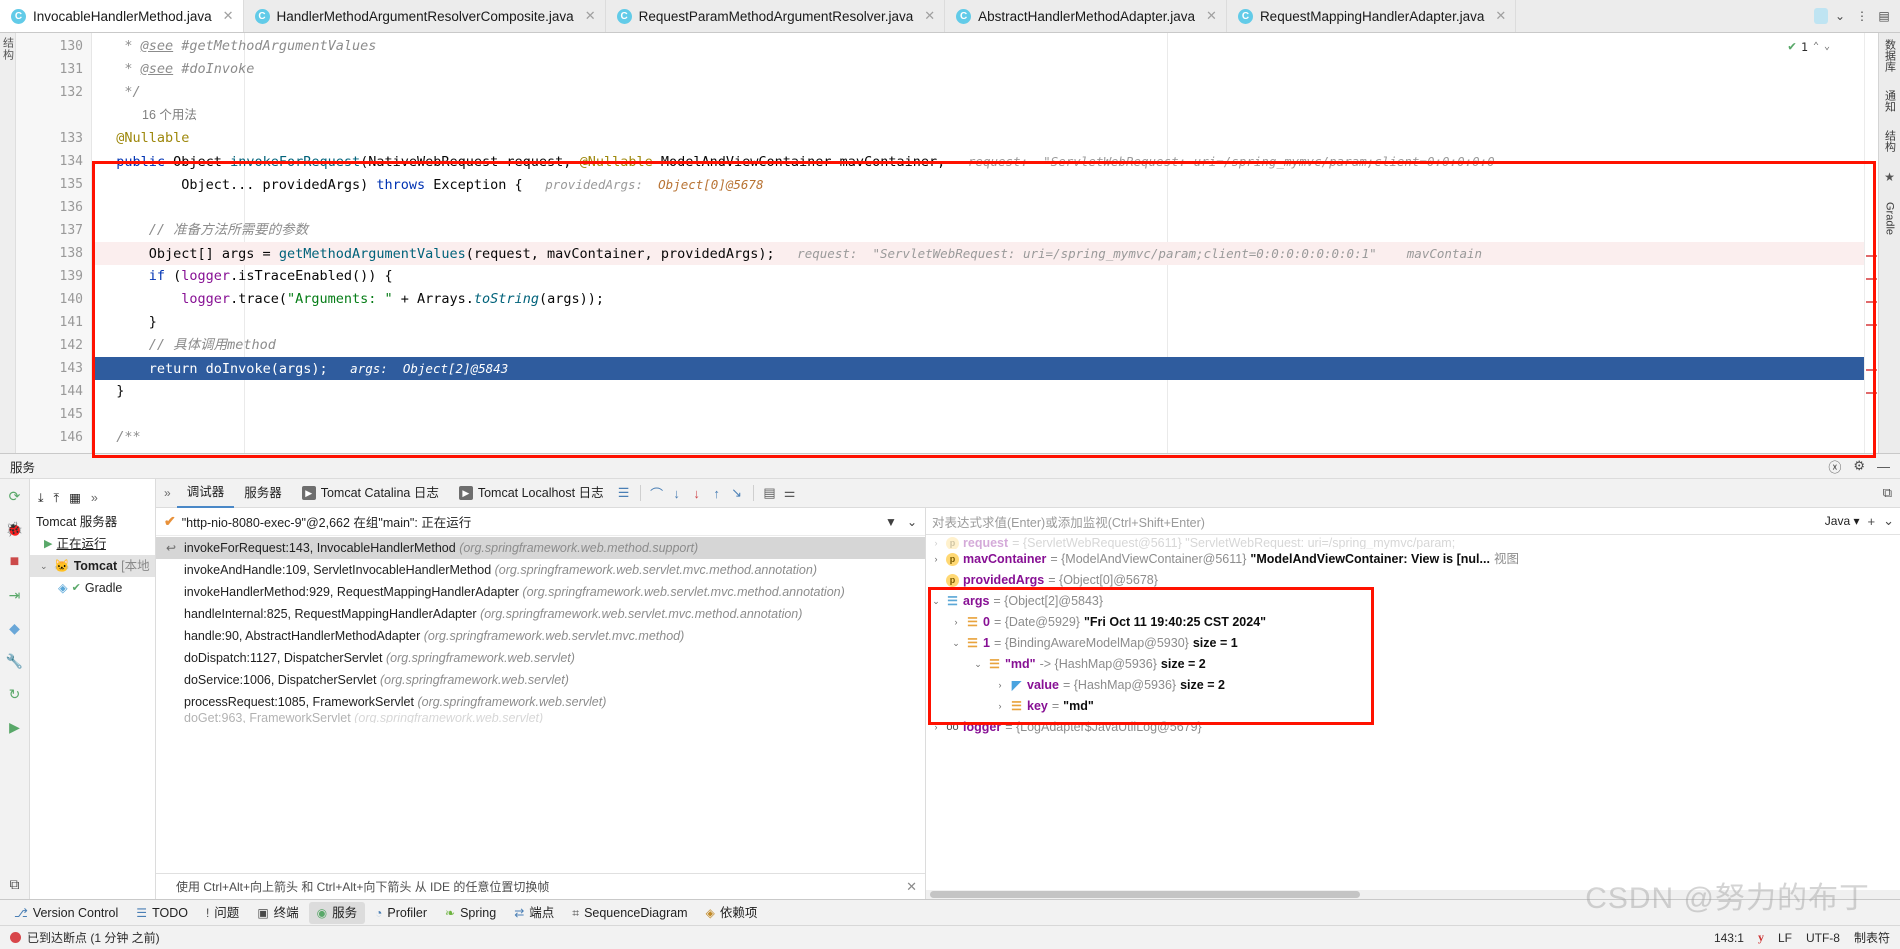 This screenshot has height=949, width=1900. What do you see at coordinates (57, 498) in the screenshot?
I see `collapse-all-icon: ⤒` at bounding box center [57, 498].